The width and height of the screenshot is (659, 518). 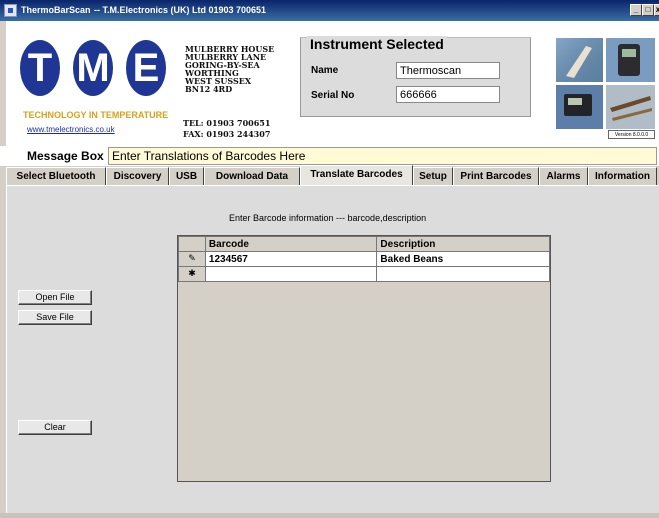 I want to click on save-file-button: Save File, so click(x=55, y=317).